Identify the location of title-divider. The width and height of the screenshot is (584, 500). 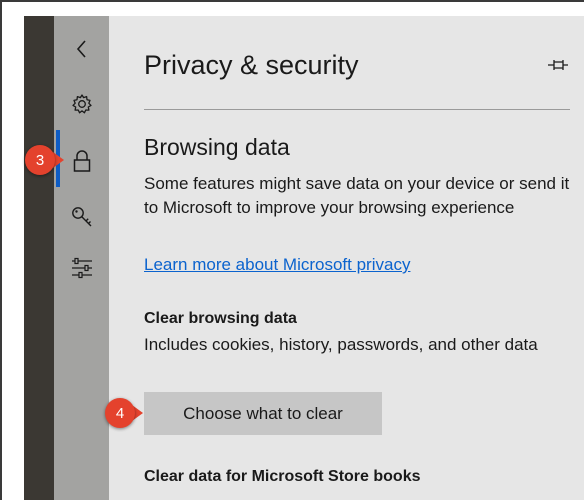
(357, 109).